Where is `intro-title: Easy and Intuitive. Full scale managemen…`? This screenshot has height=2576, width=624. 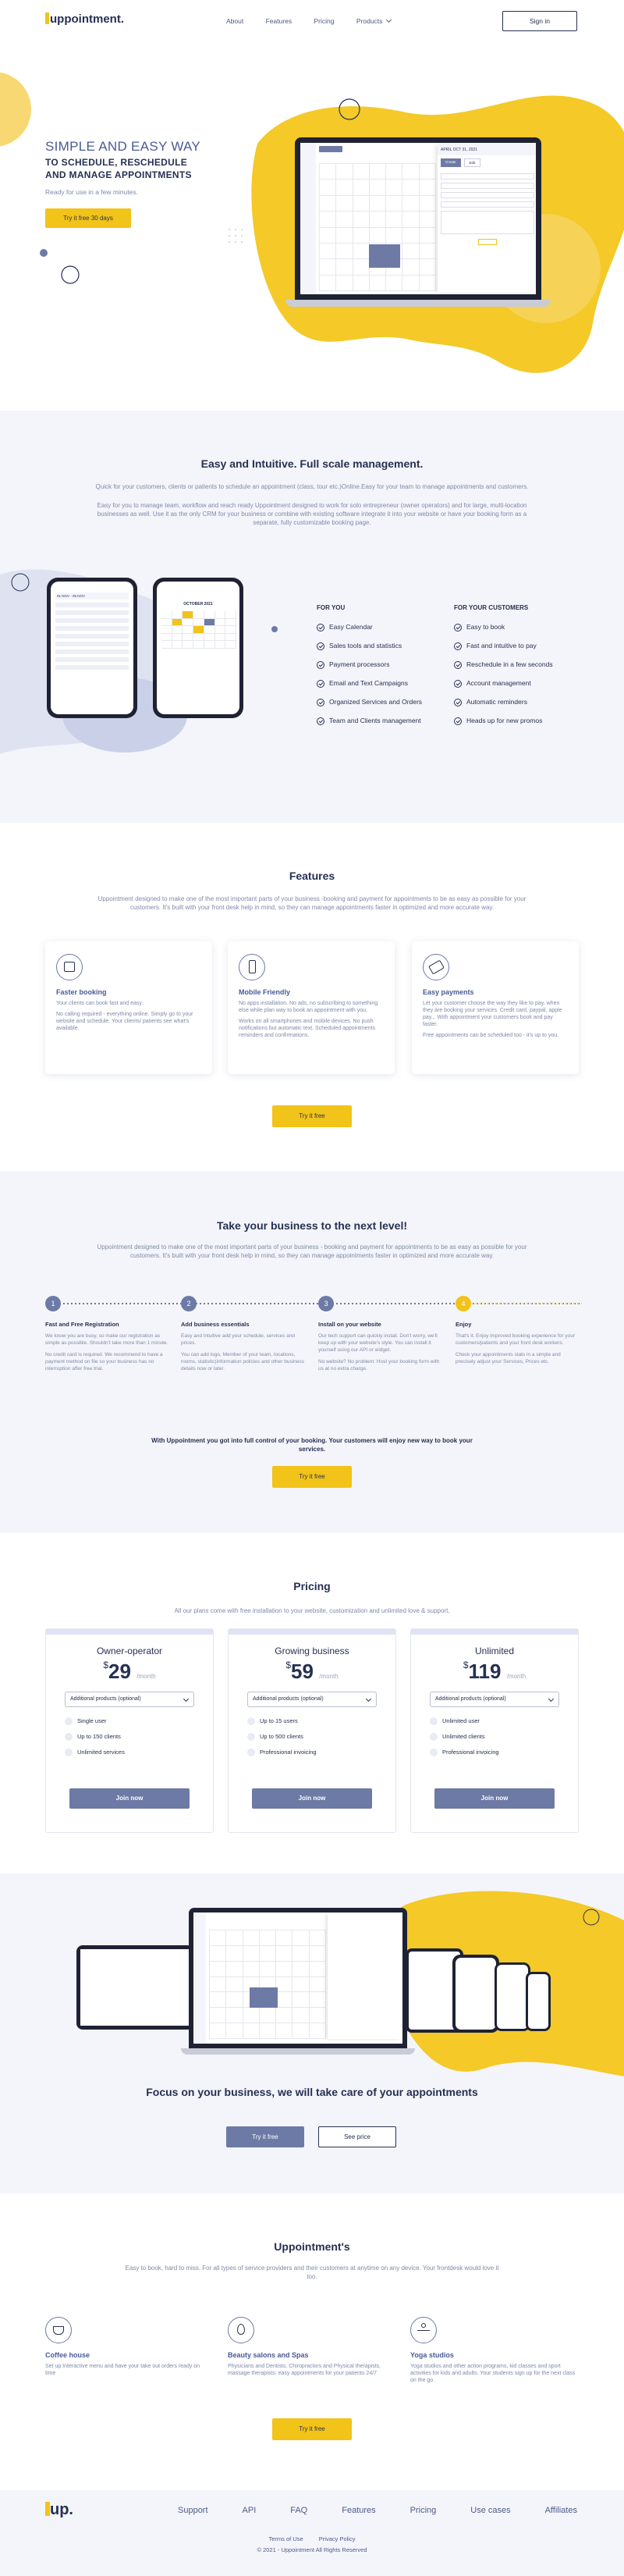 intro-title: Easy and Intuitive. Full scale managemen… is located at coordinates (312, 464).